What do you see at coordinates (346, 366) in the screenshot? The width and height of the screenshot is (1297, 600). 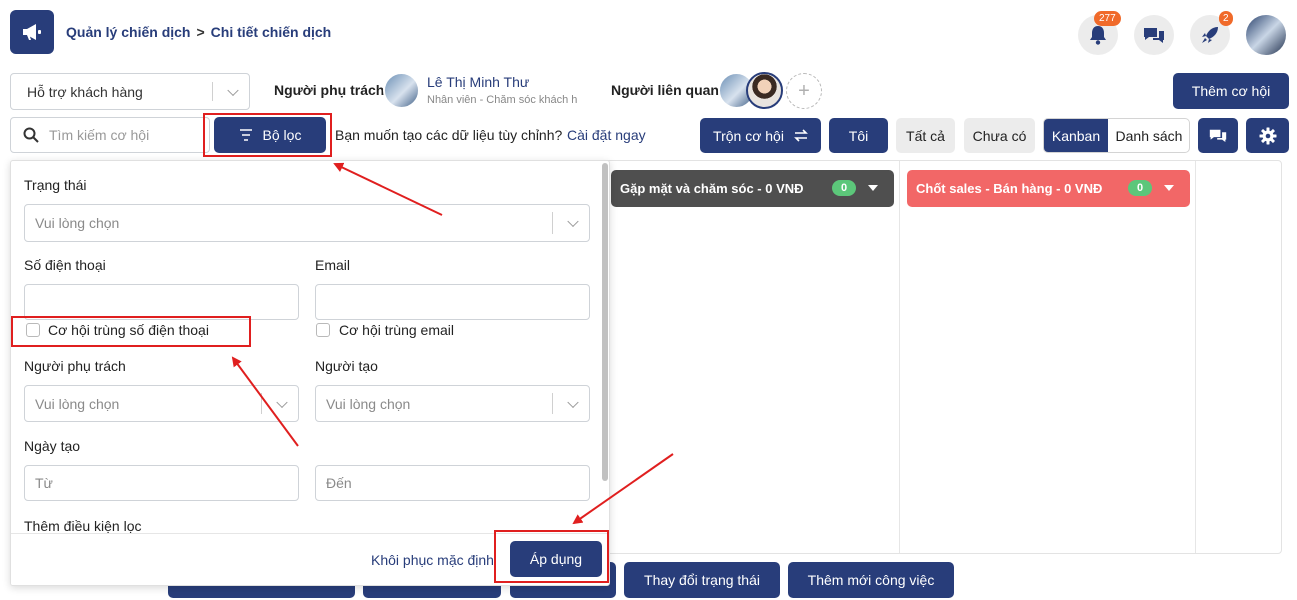 I see `creator-label: Người tạo` at bounding box center [346, 366].